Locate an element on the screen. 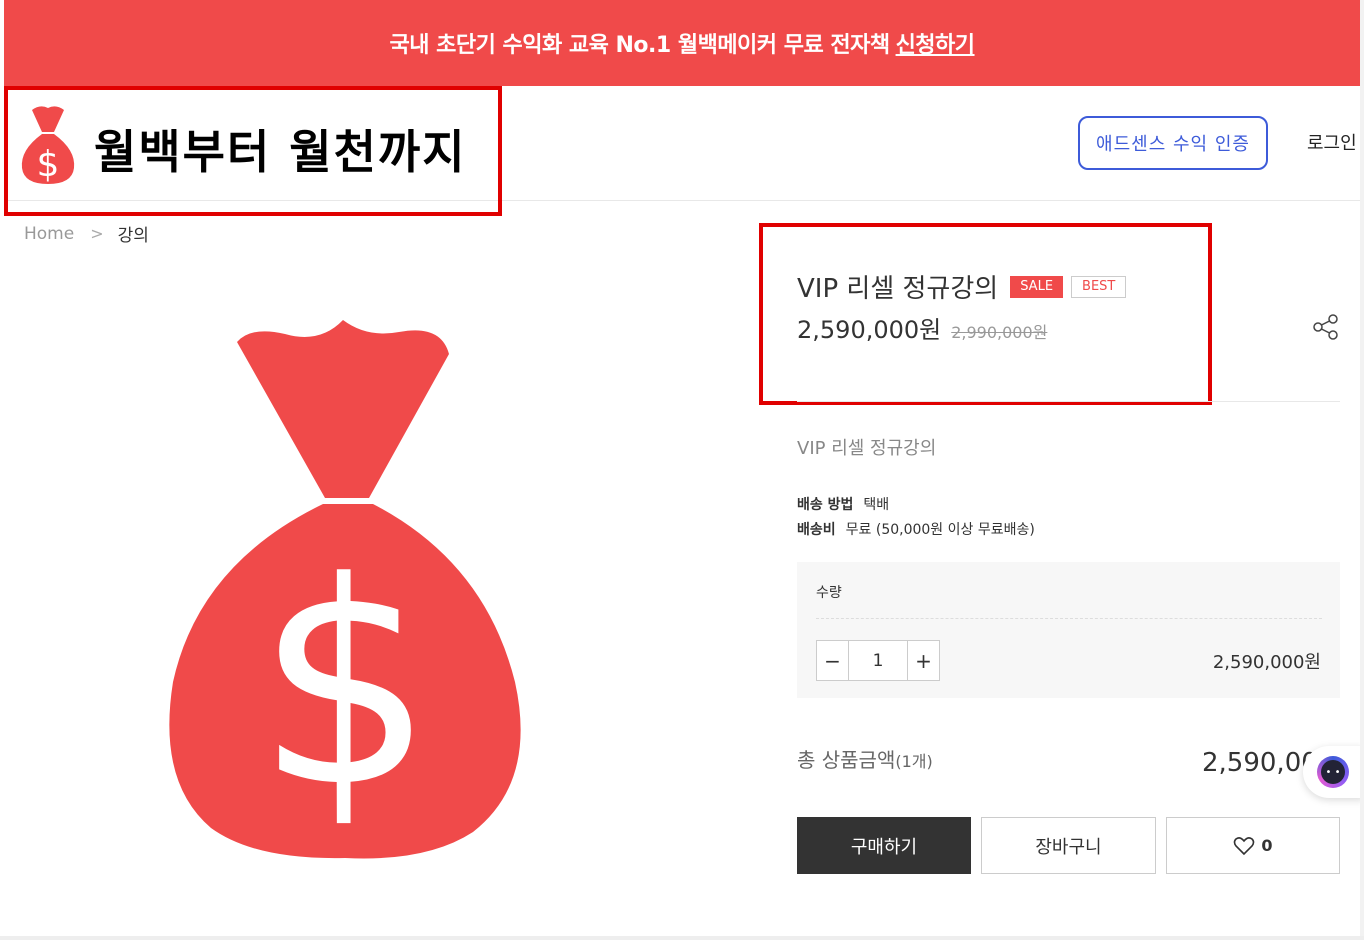 This screenshot has height=940, width=1364. shipping-method-label: 배송 방법 is located at coordinates (825, 505).